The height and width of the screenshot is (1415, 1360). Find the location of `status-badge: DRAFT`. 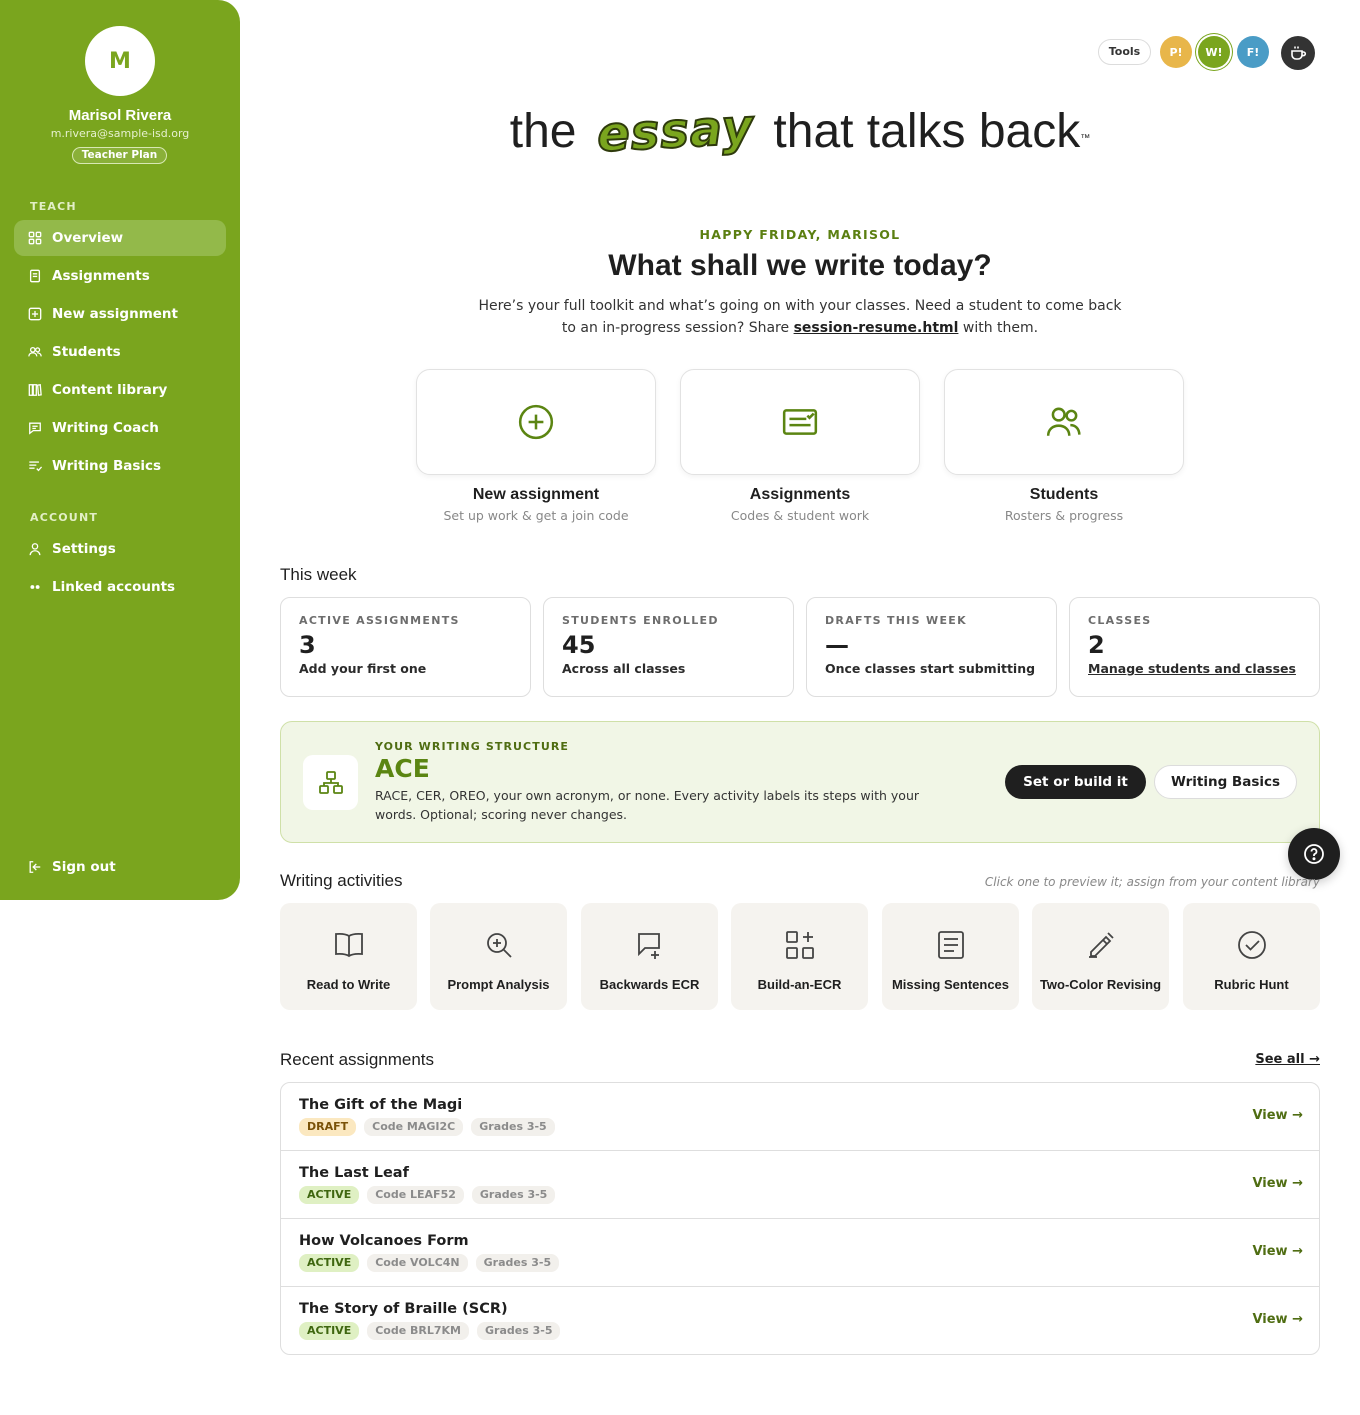

status-badge: DRAFT is located at coordinates (328, 1127).